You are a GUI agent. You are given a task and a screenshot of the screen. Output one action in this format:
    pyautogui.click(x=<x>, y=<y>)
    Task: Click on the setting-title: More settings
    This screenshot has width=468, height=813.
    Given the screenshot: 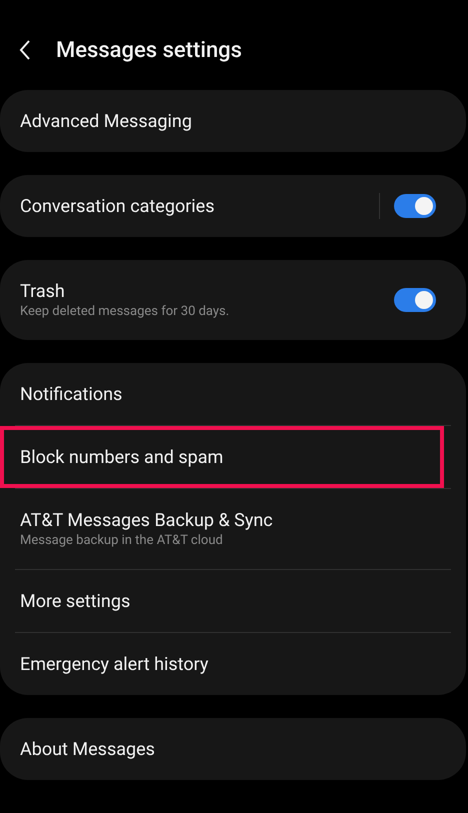 What is the action you would take?
    pyautogui.click(x=233, y=601)
    